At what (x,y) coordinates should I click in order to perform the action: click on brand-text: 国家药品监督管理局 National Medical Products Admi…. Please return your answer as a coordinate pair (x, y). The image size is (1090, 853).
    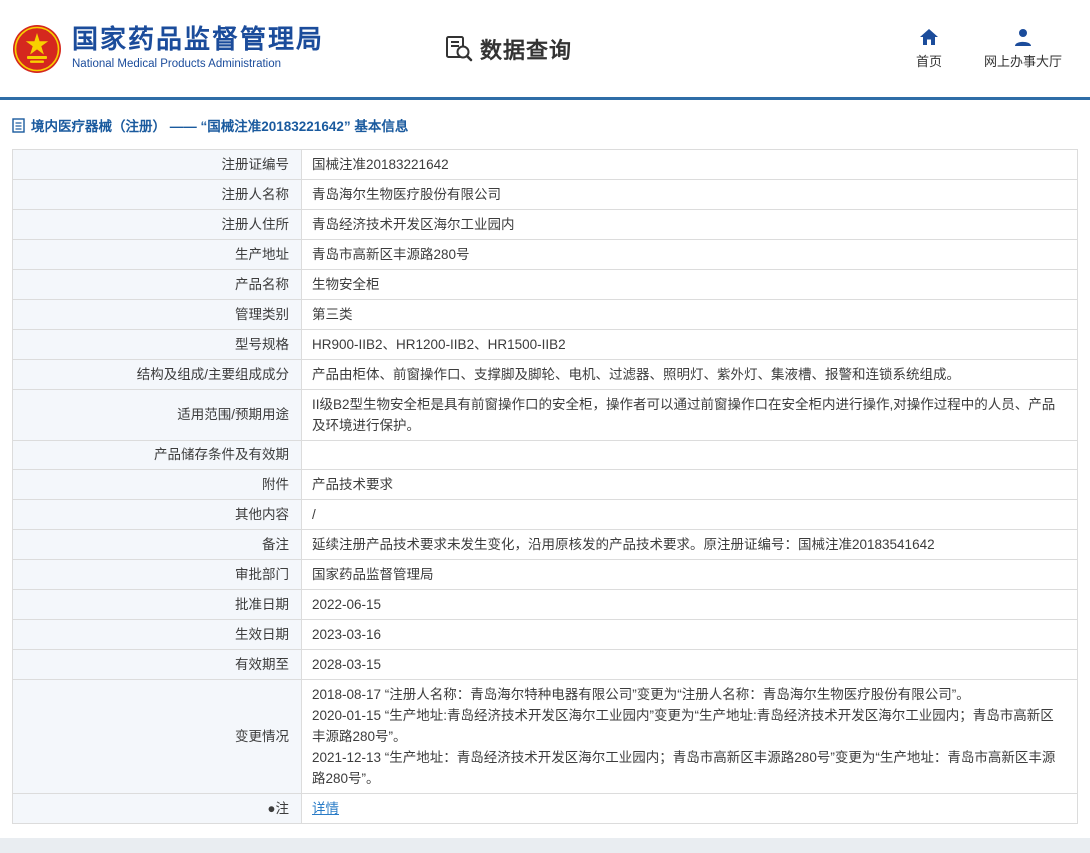
    Looking at the image, I should click on (198, 48).